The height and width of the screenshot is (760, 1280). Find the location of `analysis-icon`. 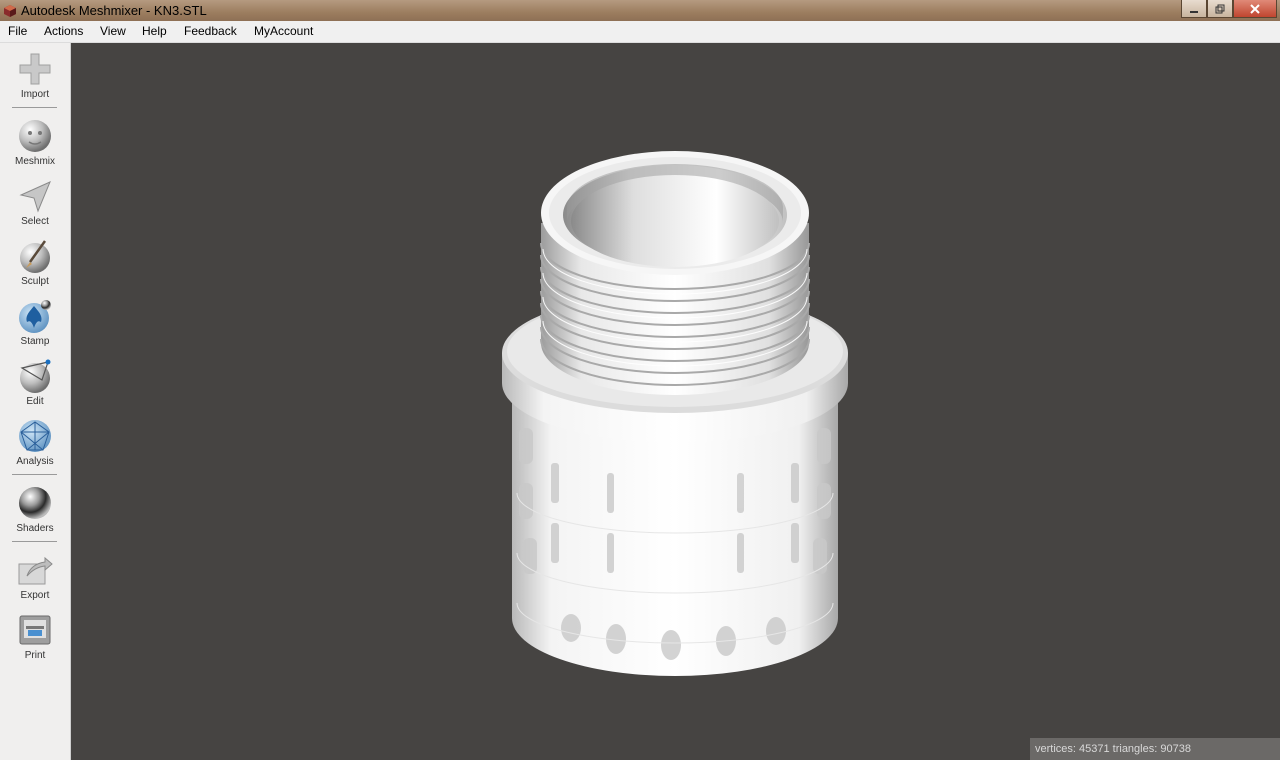

analysis-icon is located at coordinates (35, 436).